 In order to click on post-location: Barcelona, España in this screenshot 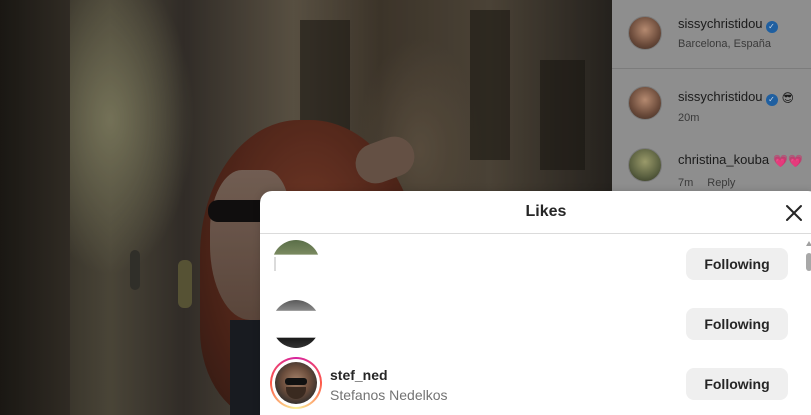, I will do `click(724, 44)`.